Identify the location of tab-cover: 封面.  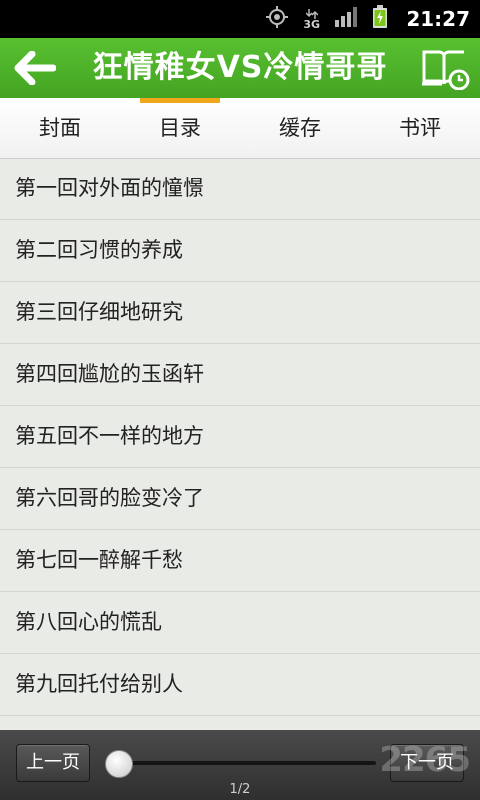
(60, 128).